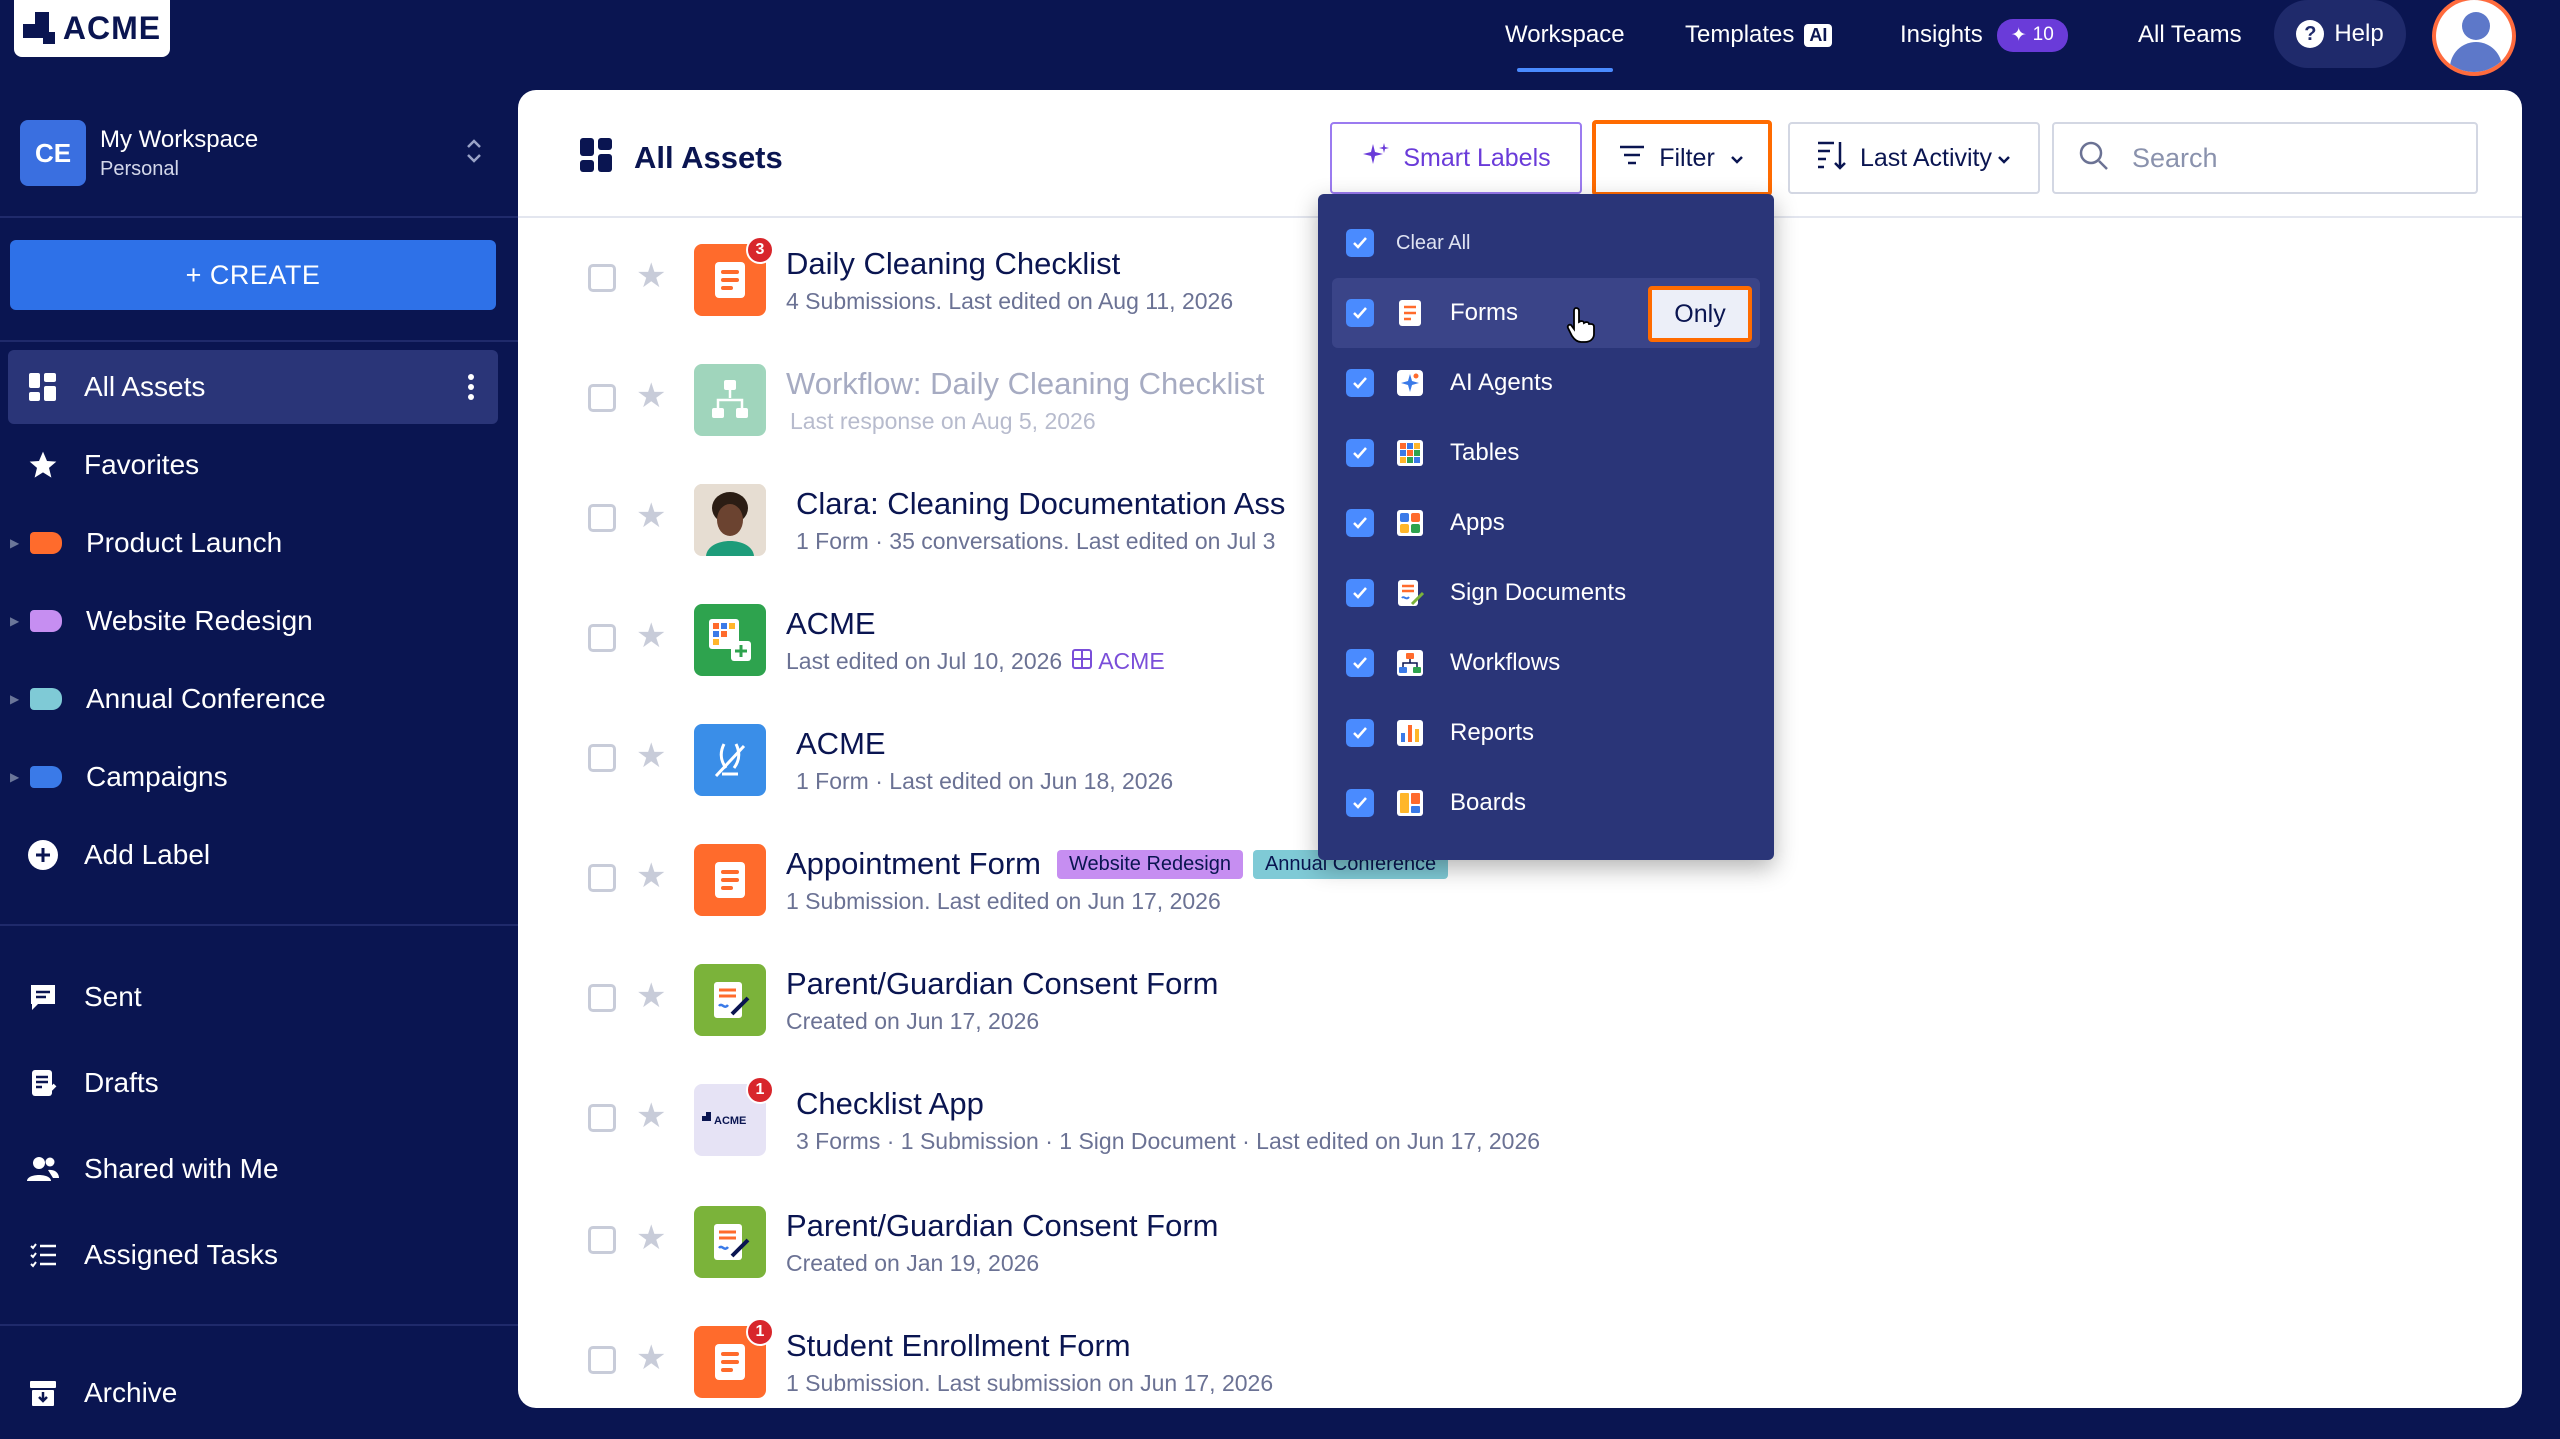 This screenshot has height=1439, width=2560. Describe the element at coordinates (913, 864) in the screenshot. I see `asset-name: Appointment Form` at that location.